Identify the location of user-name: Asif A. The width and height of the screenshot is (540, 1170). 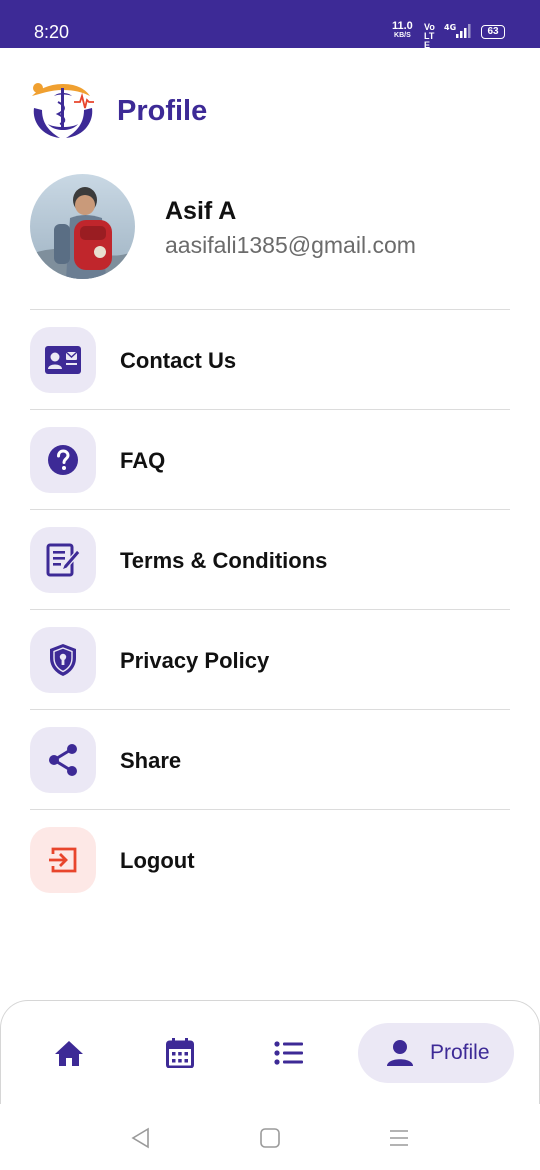
(201, 211).